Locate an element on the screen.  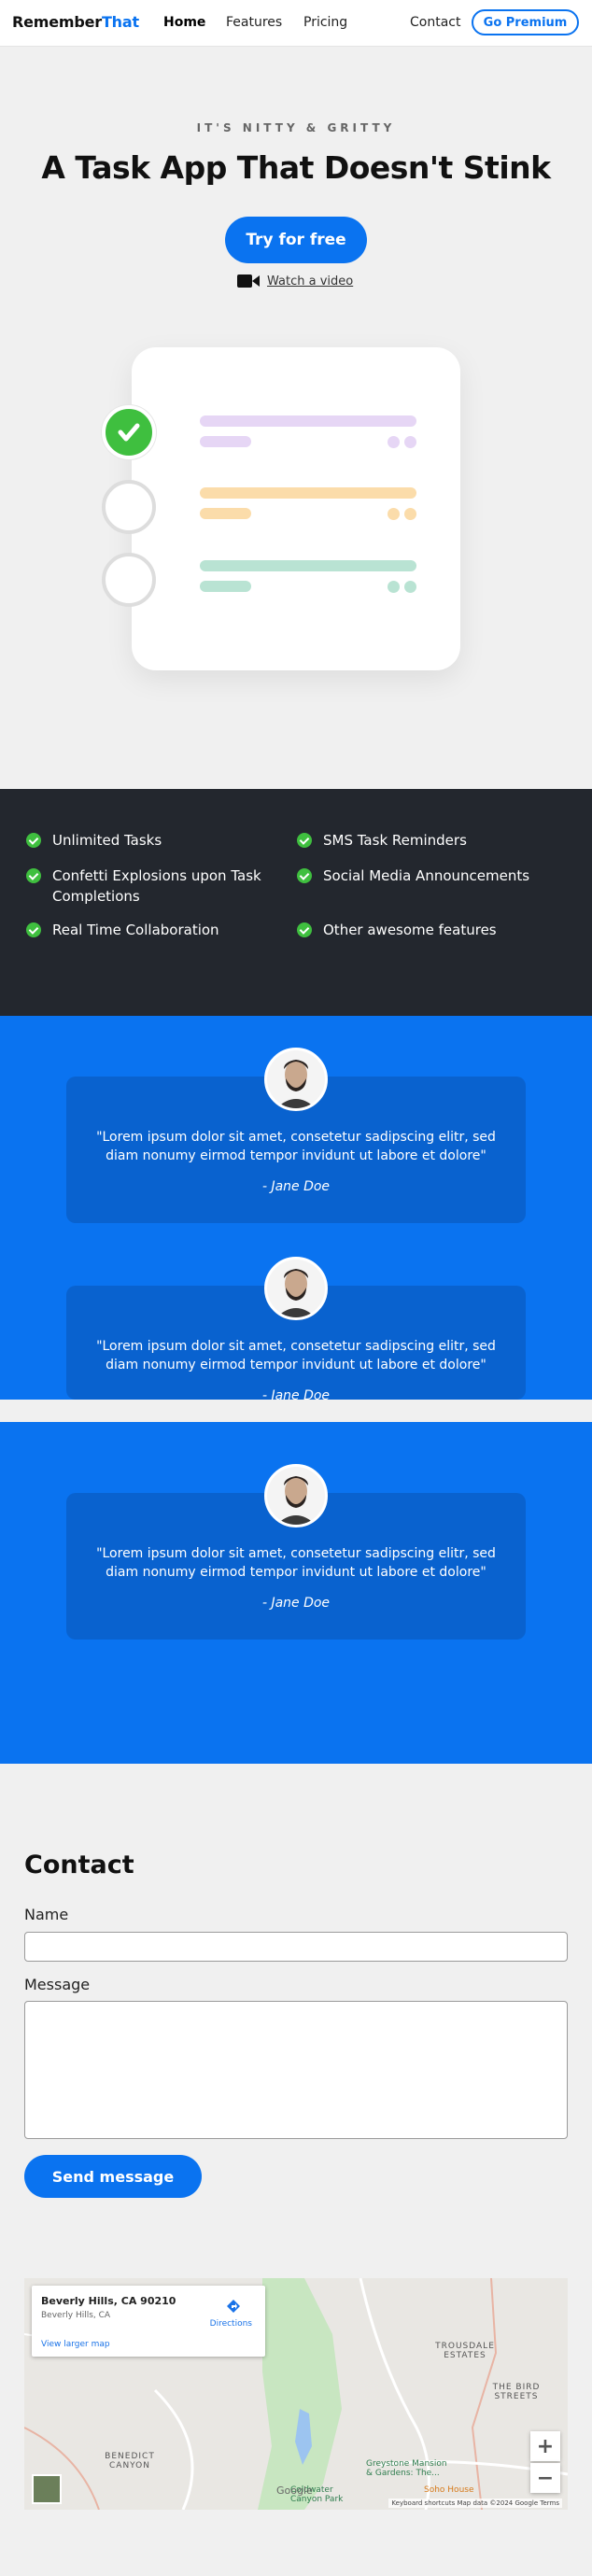
watch-video-label: Watch a video is located at coordinates (310, 281).